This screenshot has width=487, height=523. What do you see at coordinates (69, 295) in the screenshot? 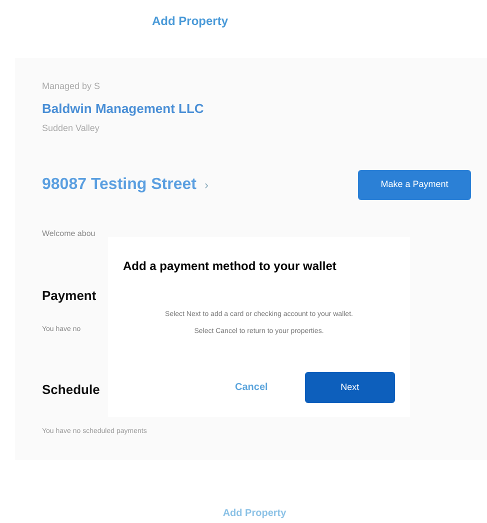
I see `section-heading: Payment` at bounding box center [69, 295].